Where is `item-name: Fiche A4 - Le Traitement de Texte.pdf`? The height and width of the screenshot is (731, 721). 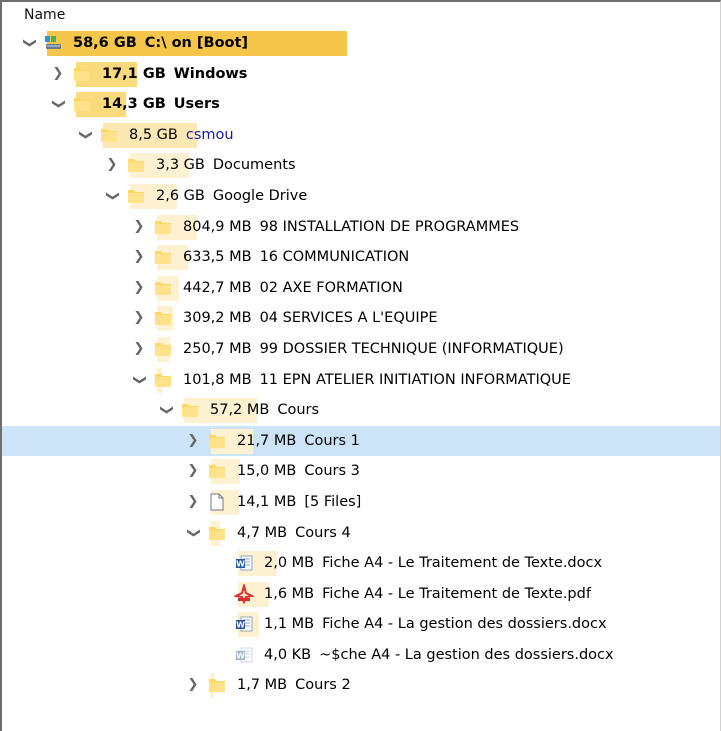
item-name: Fiche A4 - Le Traitement de Texte.pdf is located at coordinates (456, 593).